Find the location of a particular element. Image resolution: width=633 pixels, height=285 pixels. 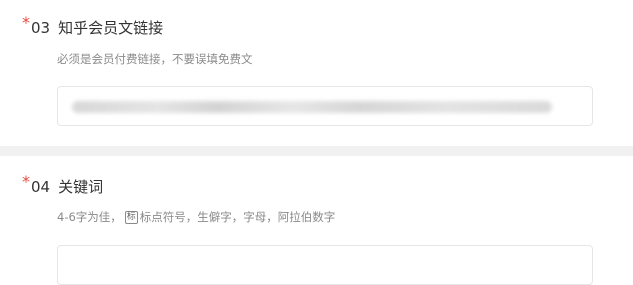

question-label: 关键词 is located at coordinates (81, 187).